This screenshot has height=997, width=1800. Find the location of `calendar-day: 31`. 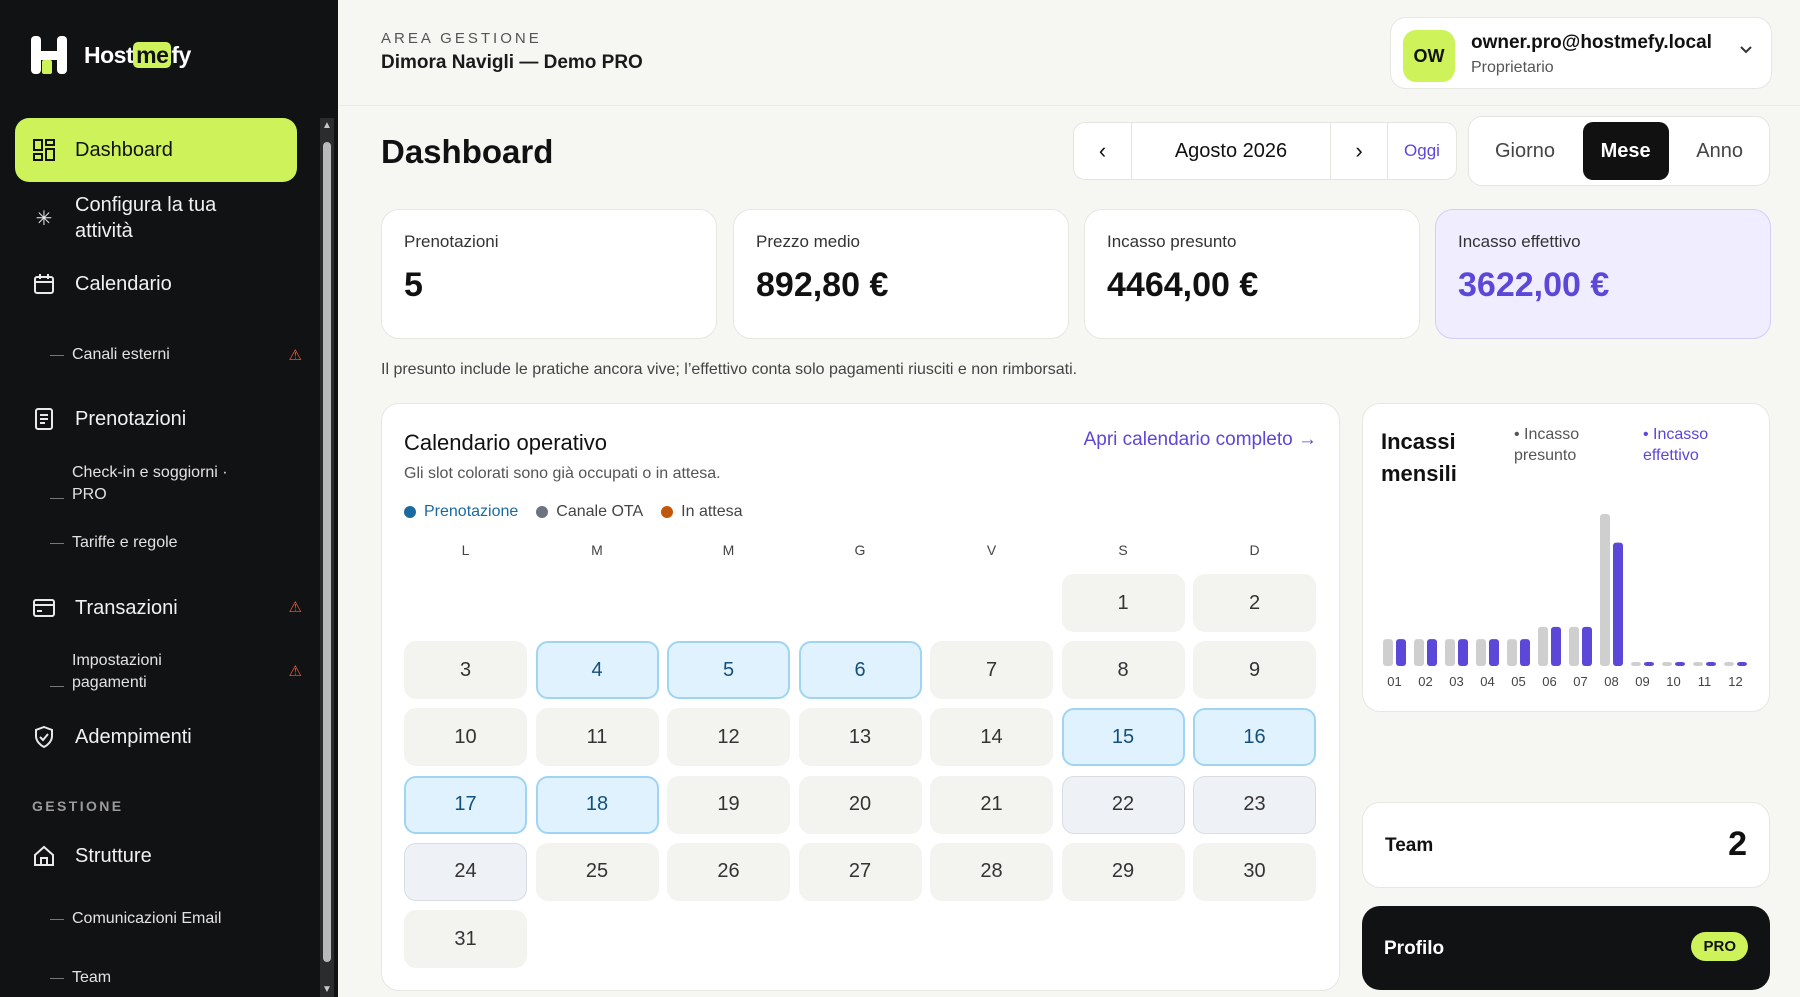

calendar-day: 31 is located at coordinates (465, 939).